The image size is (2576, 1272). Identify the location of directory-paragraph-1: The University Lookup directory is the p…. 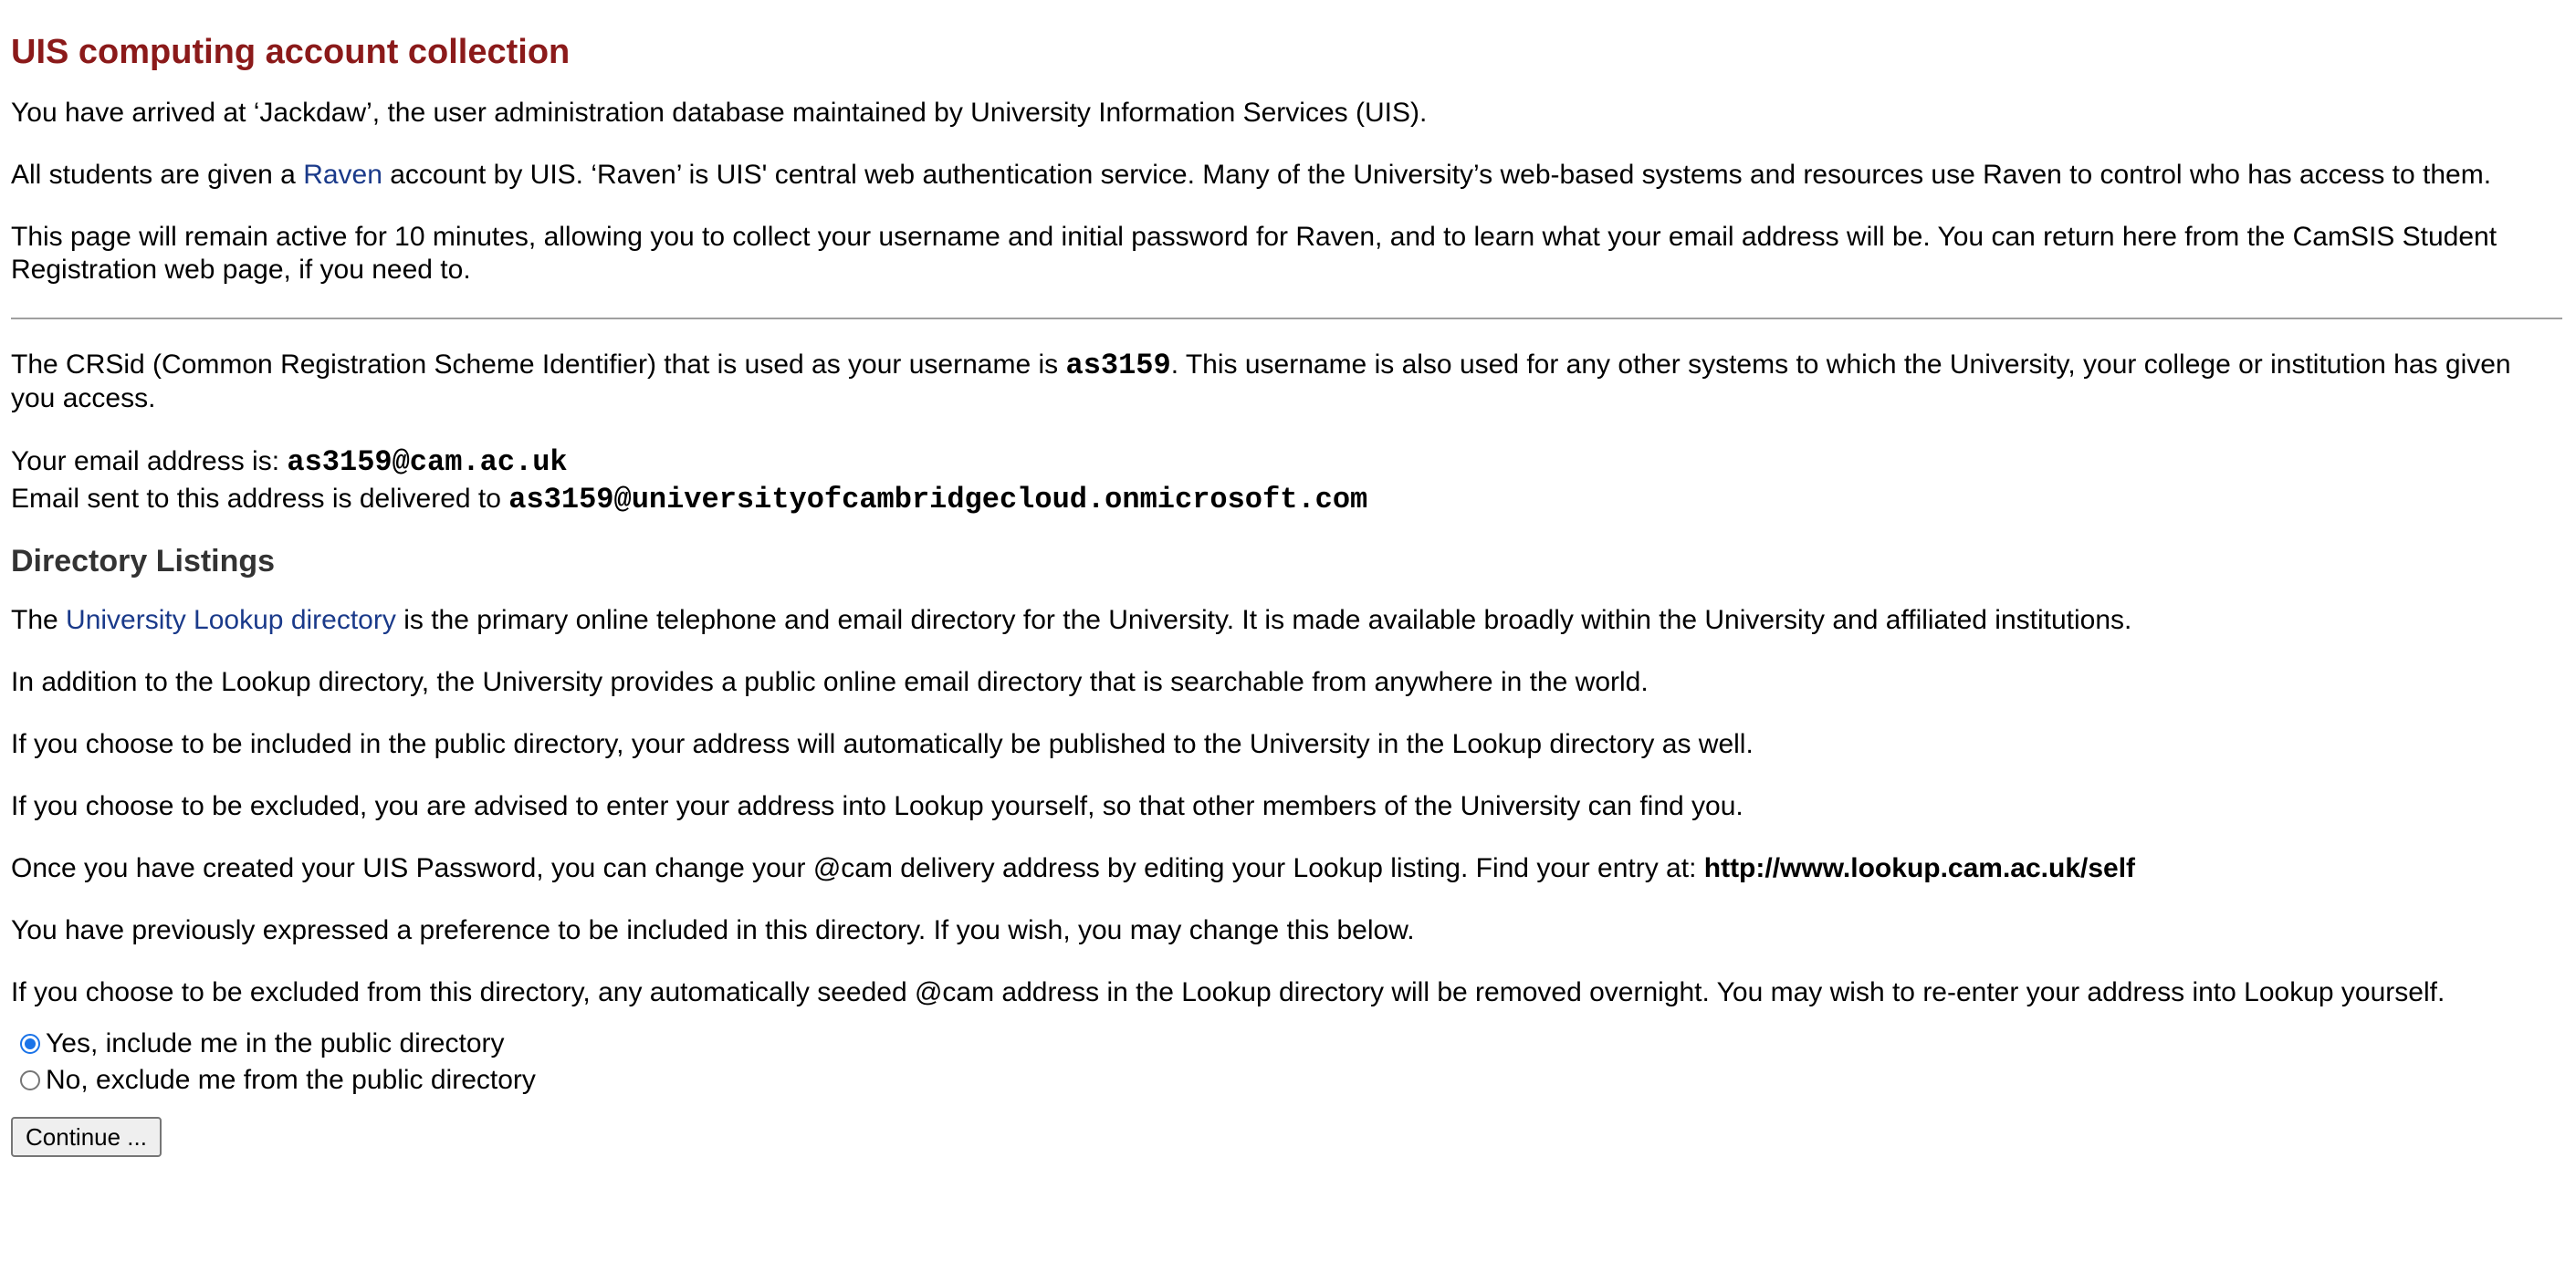
(1071, 620).